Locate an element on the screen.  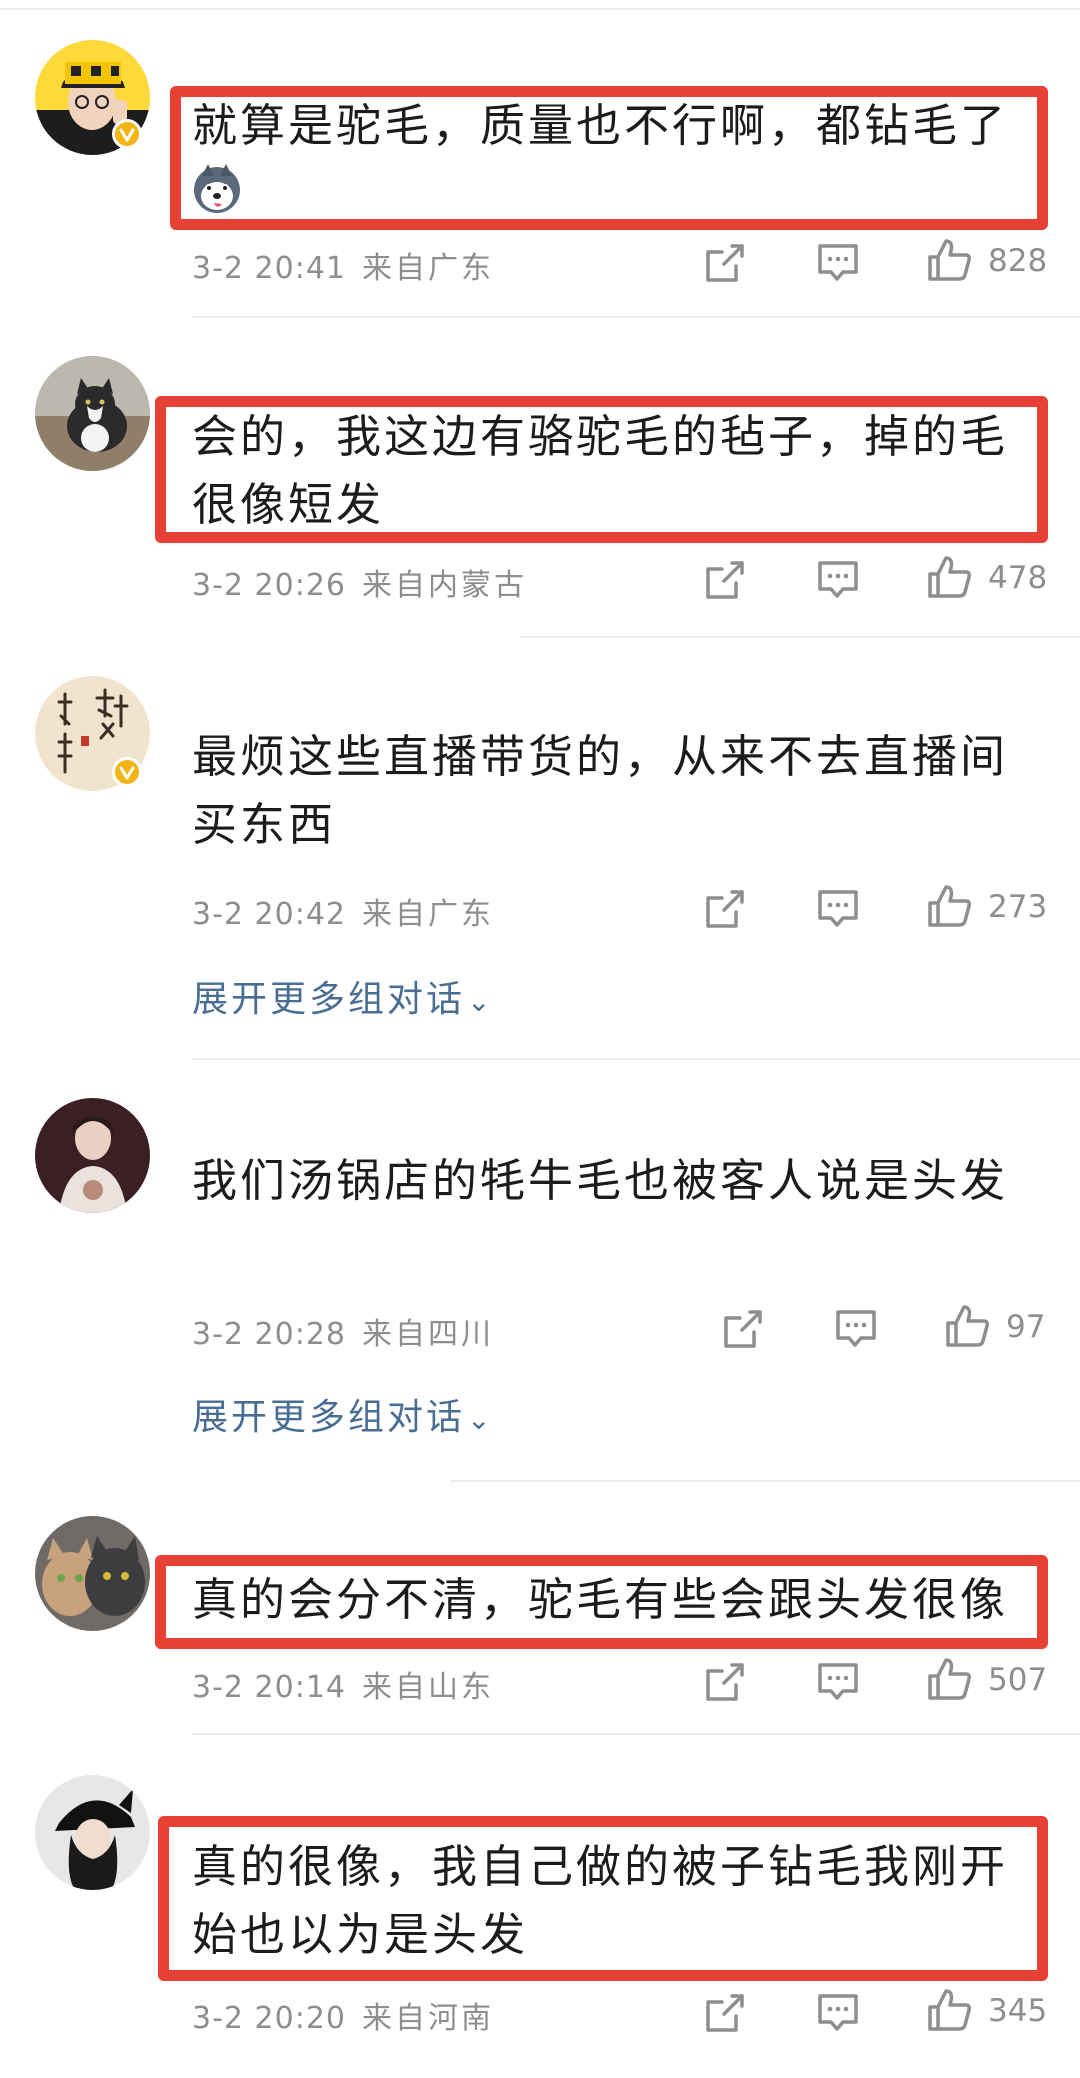
like-count: 507 is located at coordinates (1018, 1680).